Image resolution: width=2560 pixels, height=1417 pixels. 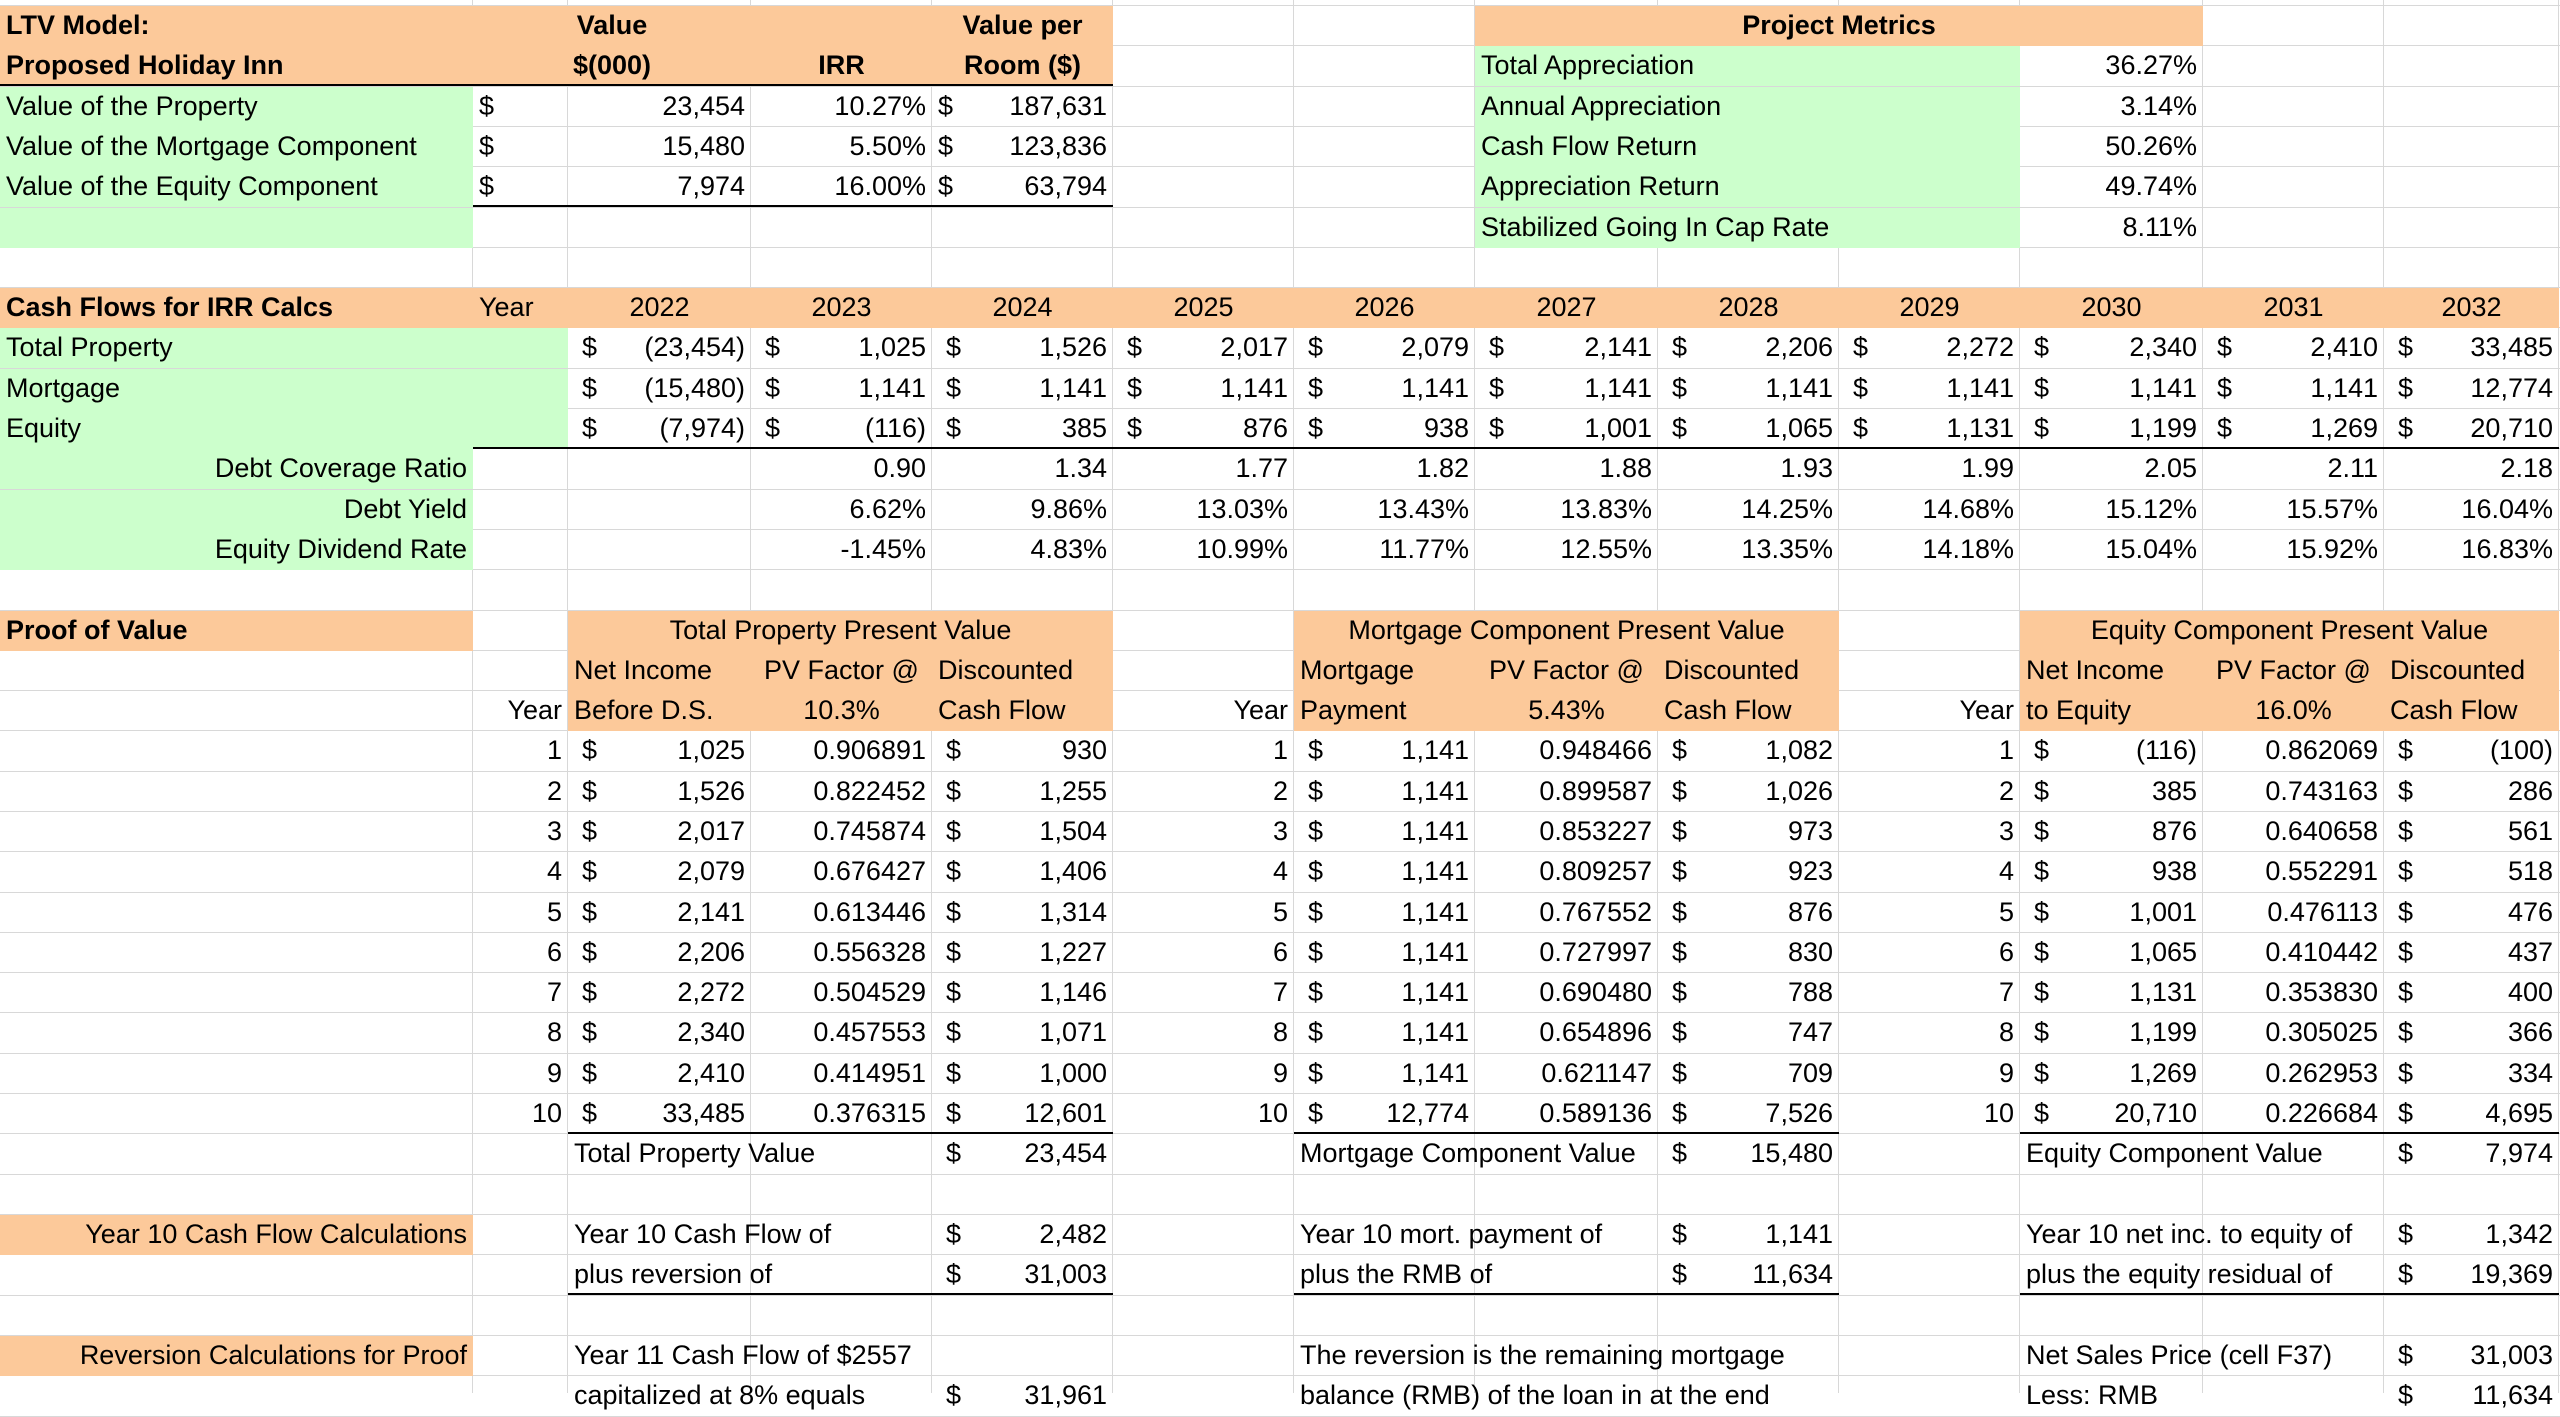 I want to click on reversion-line: Year 11 Cash Flow of $2557, so click(x=750, y=1356).